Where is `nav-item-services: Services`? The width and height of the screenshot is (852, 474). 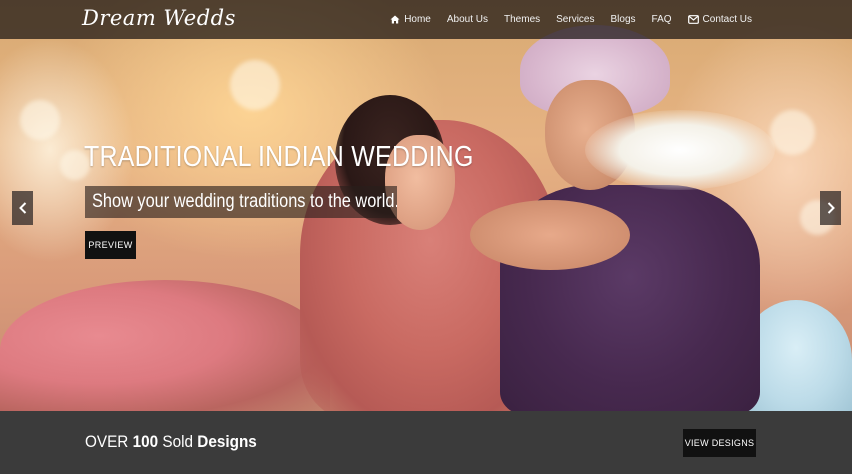
nav-item-services: Services is located at coordinates (575, 19).